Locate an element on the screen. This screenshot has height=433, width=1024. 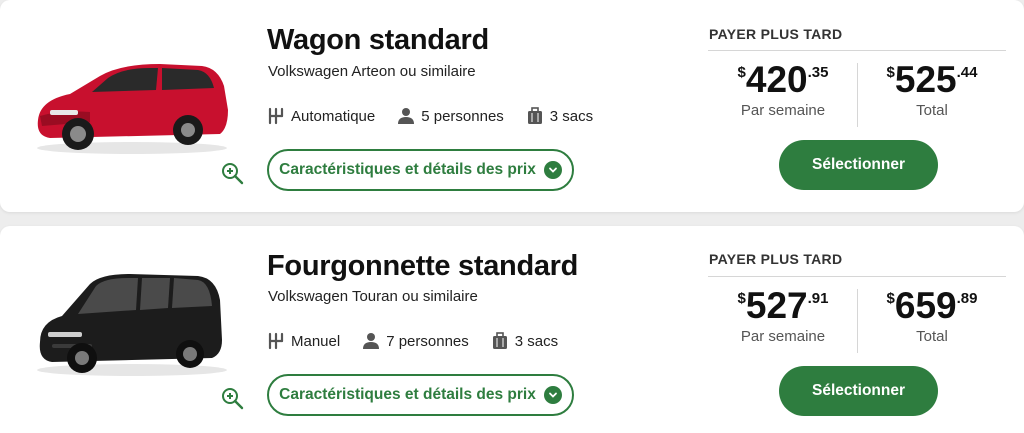
vehicle-title: Wagon standard is located at coordinates (378, 40).